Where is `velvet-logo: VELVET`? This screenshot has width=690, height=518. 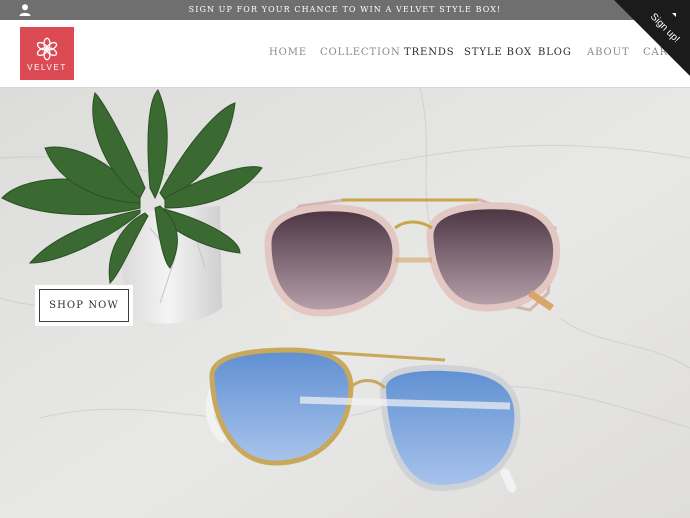 velvet-logo: VELVET is located at coordinates (47, 53).